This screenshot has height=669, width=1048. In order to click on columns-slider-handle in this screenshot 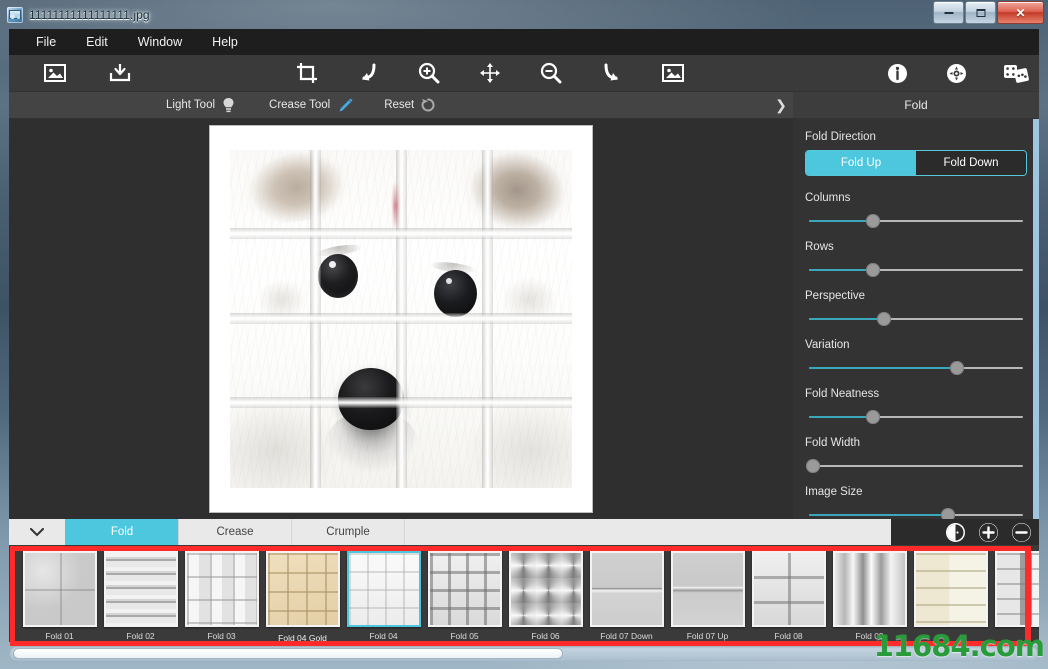, I will do `click(873, 221)`.